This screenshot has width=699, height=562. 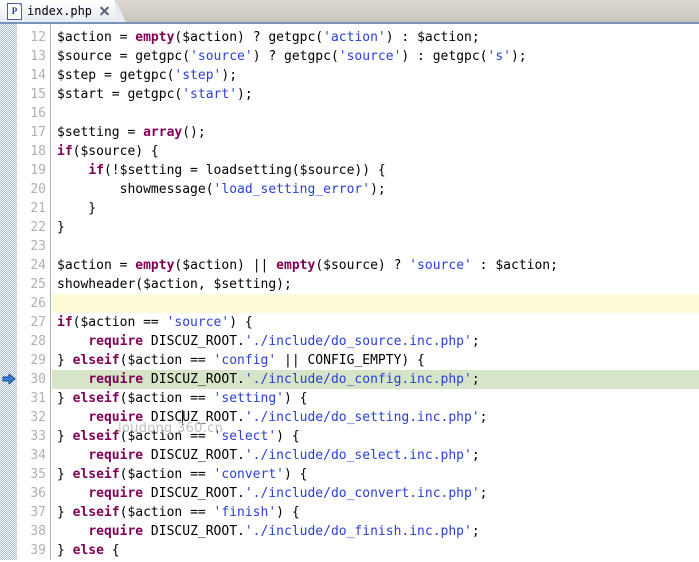 I want to click on code-token-str: './include/do_convert.inc.php', so click(x=362, y=493).